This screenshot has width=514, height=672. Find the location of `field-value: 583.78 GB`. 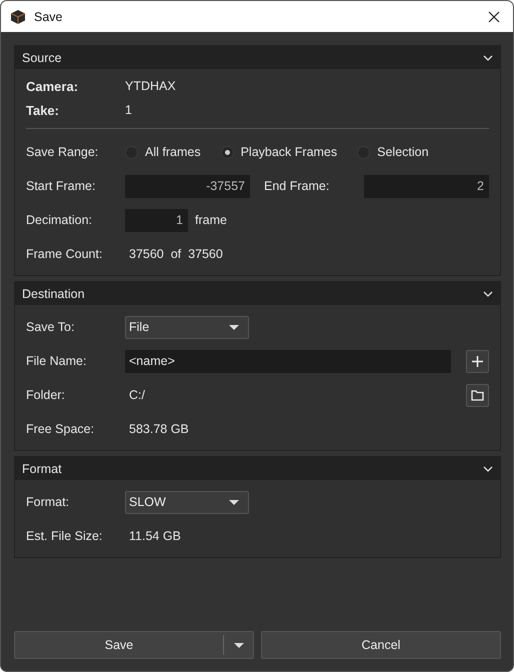

field-value: 583.78 GB is located at coordinates (158, 429).